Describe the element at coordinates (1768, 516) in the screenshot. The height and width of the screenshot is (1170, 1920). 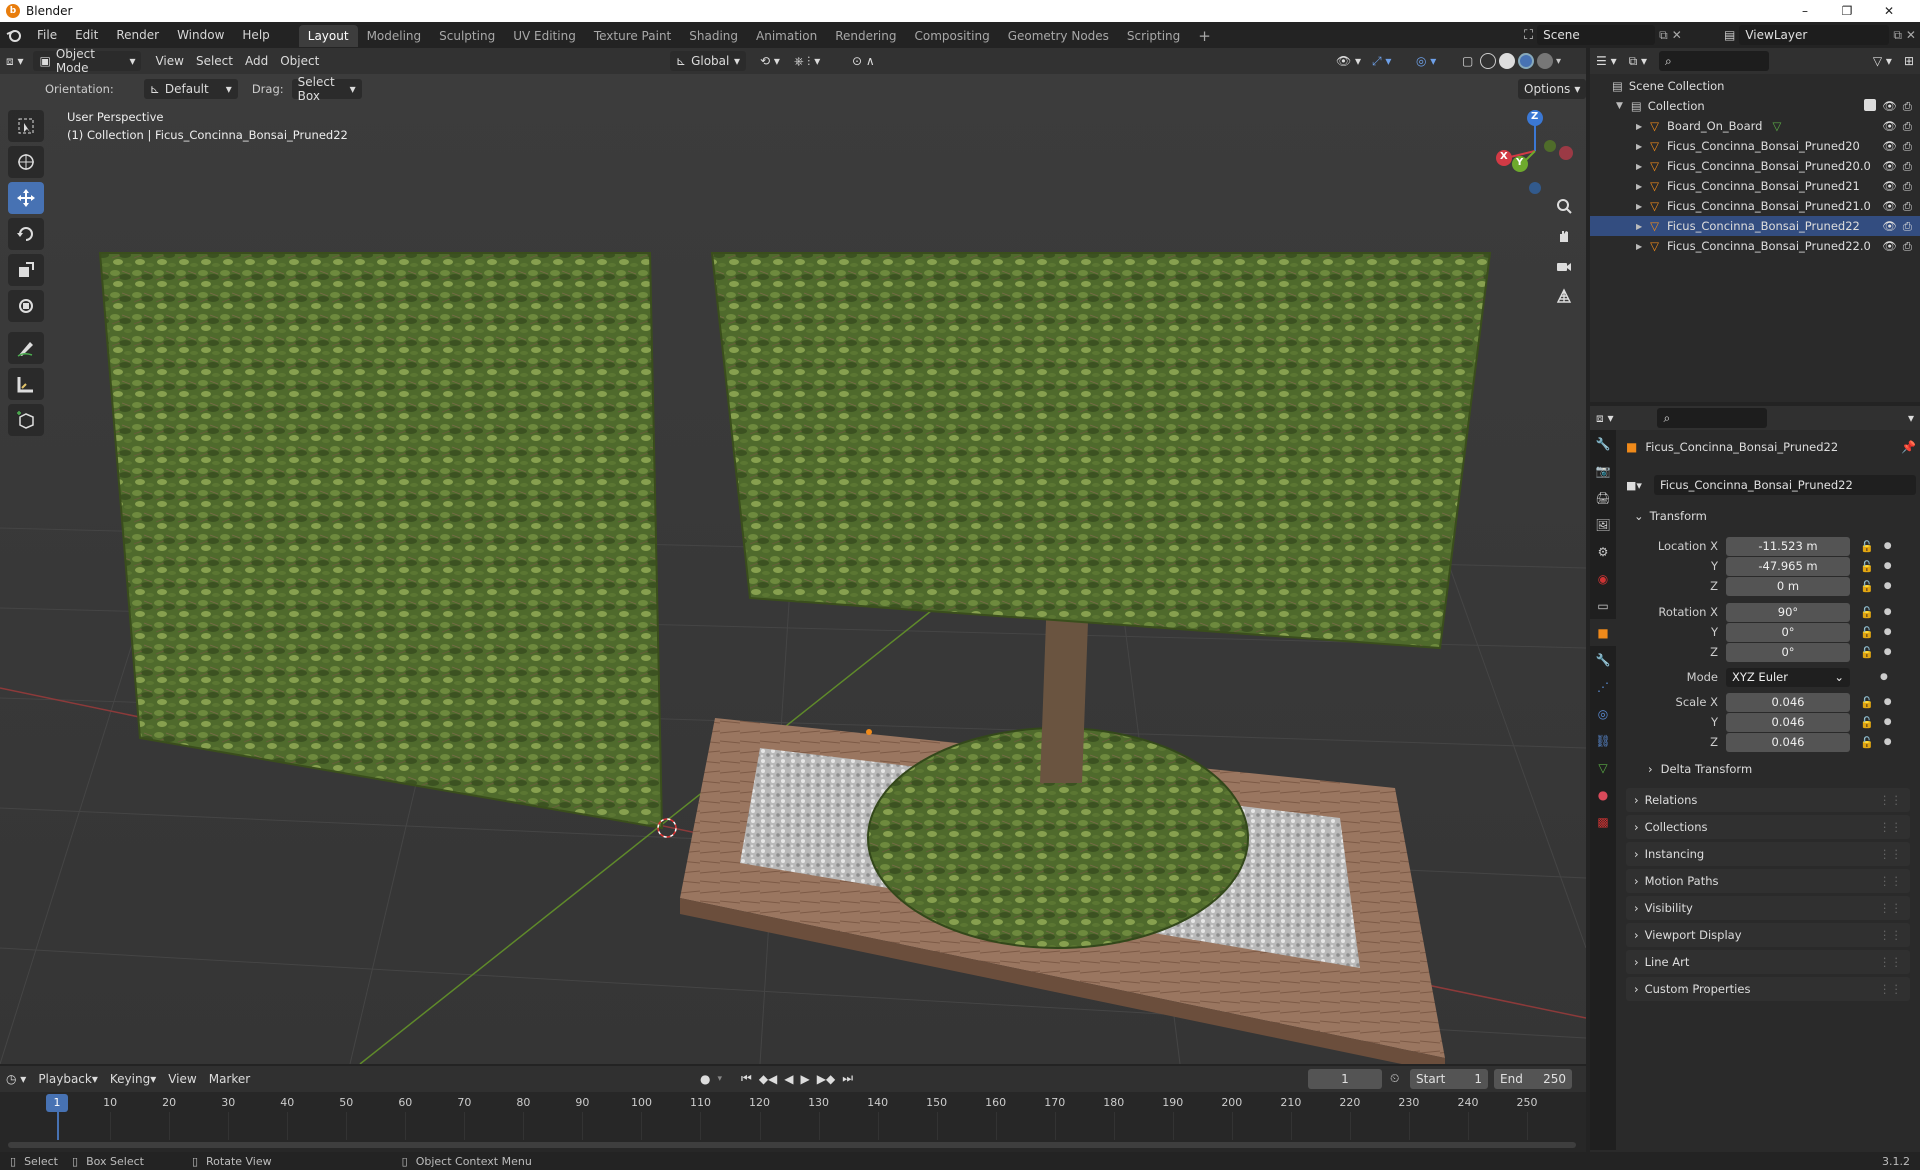
I see `transform-panel-header: ⌄ Transform` at that location.